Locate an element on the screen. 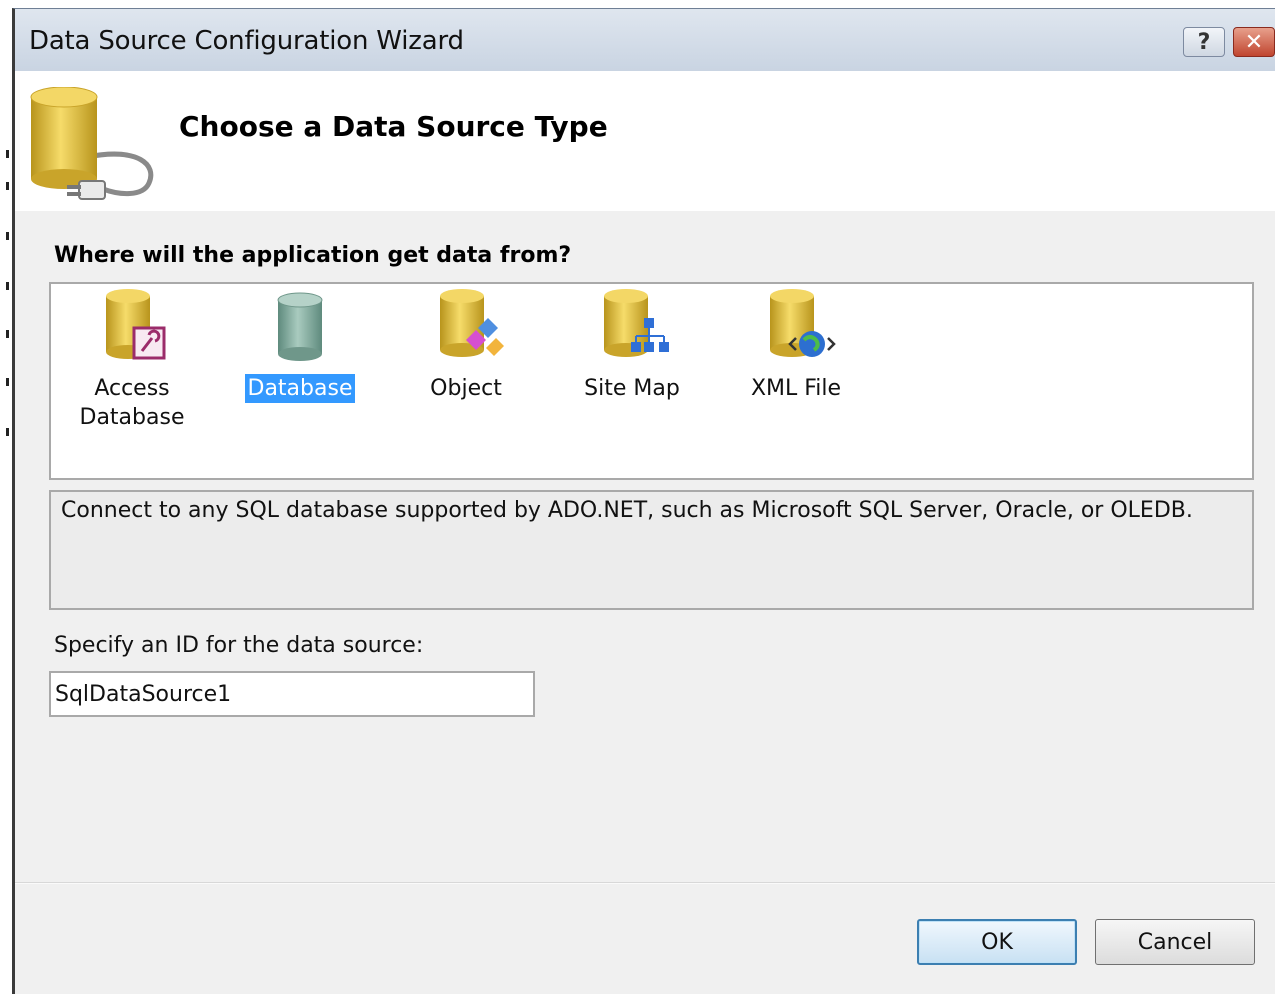 The height and width of the screenshot is (994, 1275). close-button: ✕ is located at coordinates (1254, 42).